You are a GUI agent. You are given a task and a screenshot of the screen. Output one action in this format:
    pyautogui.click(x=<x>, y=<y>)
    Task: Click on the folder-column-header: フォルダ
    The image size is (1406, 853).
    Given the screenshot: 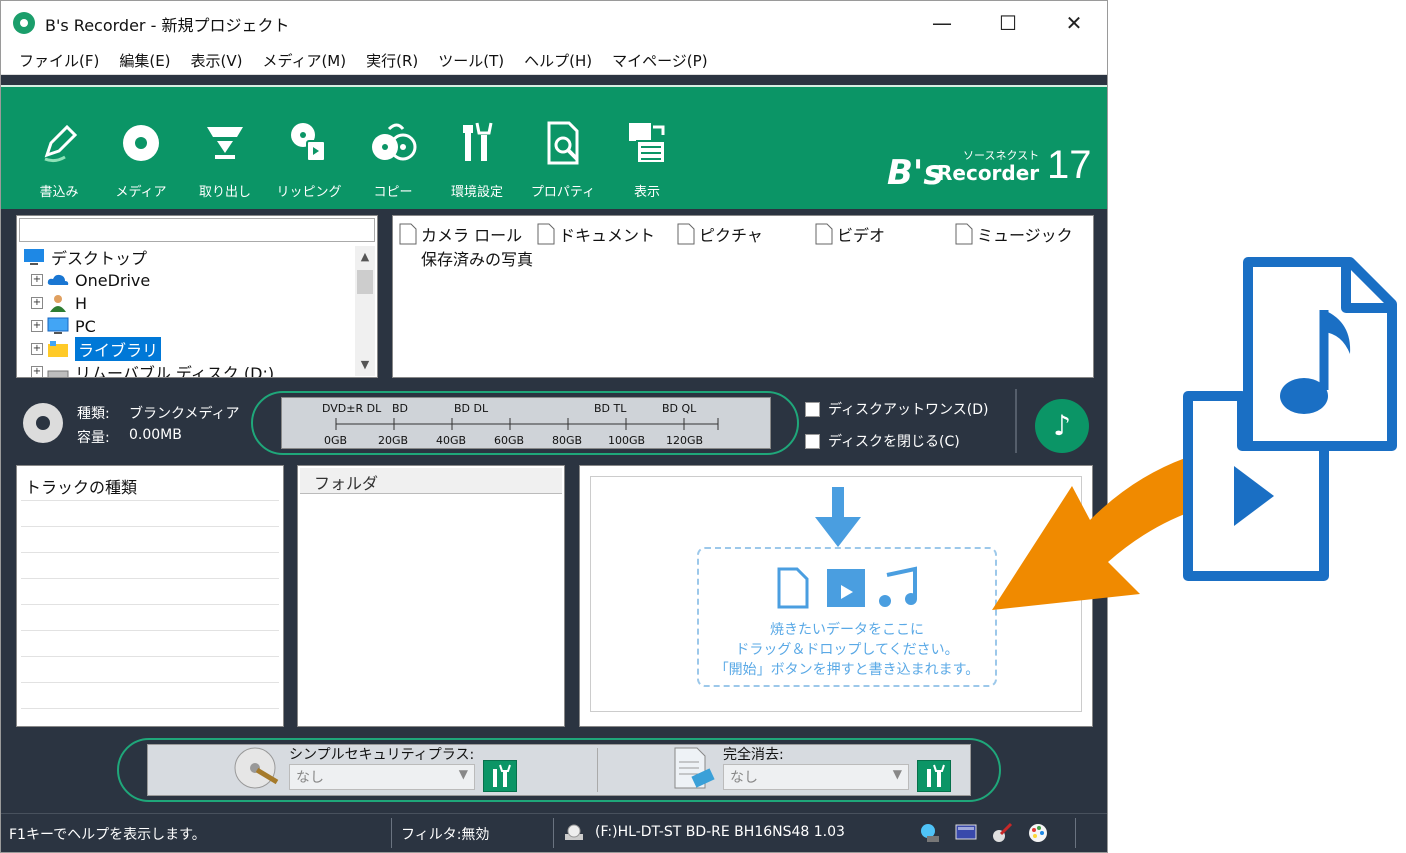 What is the action you would take?
    pyautogui.click(x=431, y=481)
    